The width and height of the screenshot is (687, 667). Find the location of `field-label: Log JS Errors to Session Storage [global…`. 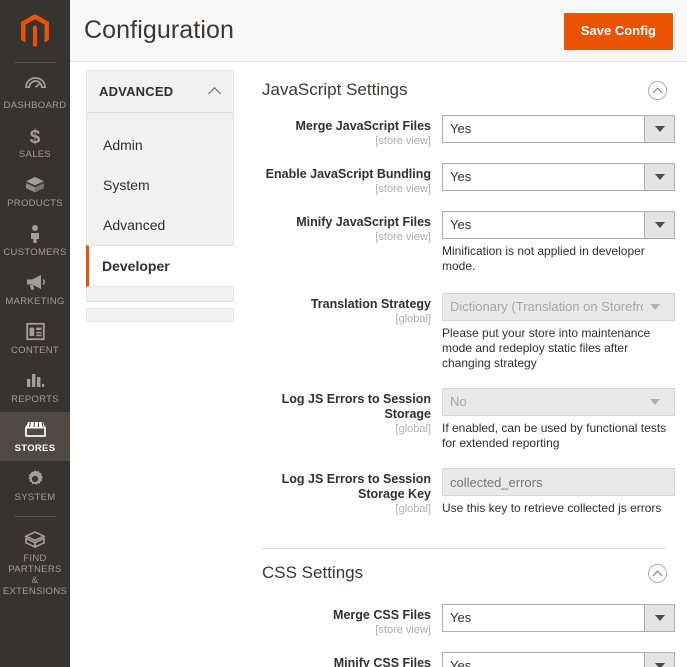

field-label: Log JS Errors to Session Storage [global… is located at coordinates (349, 411).